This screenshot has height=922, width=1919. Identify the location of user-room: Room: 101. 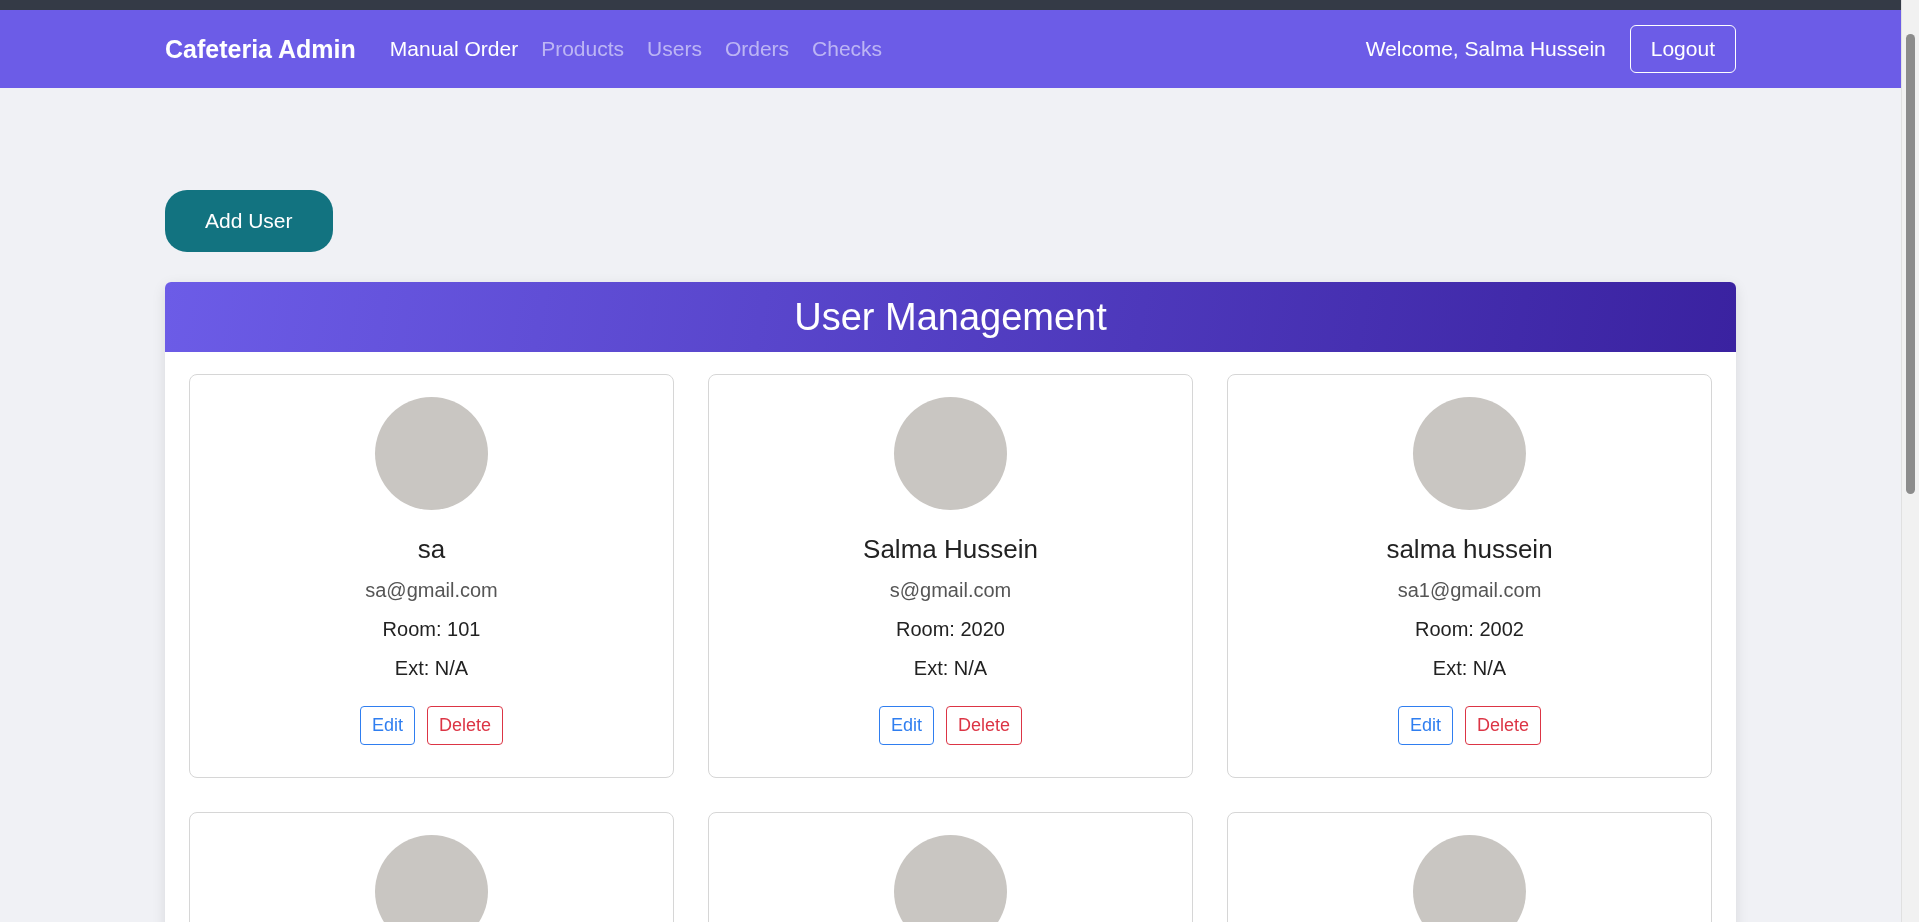
(431, 629).